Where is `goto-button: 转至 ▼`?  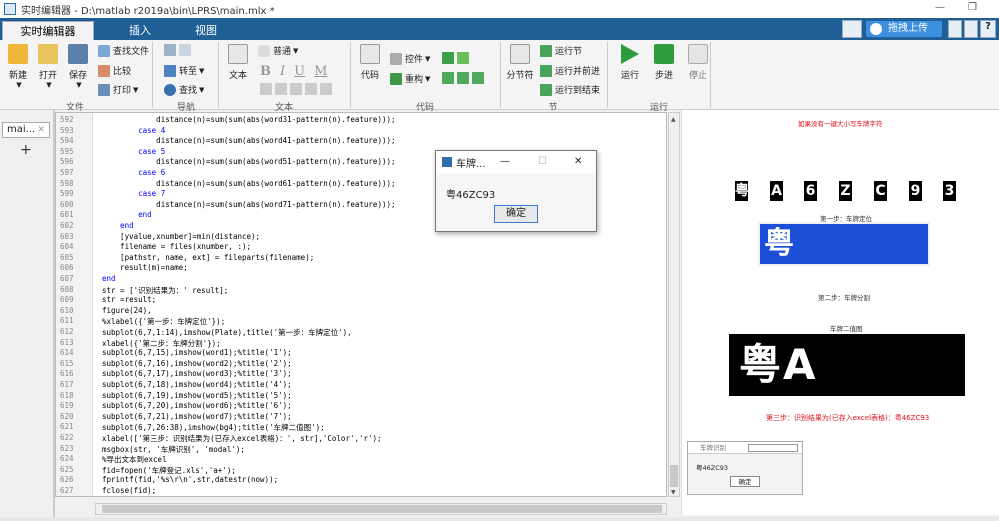 goto-button: 转至 ▼ is located at coordinates (184, 70).